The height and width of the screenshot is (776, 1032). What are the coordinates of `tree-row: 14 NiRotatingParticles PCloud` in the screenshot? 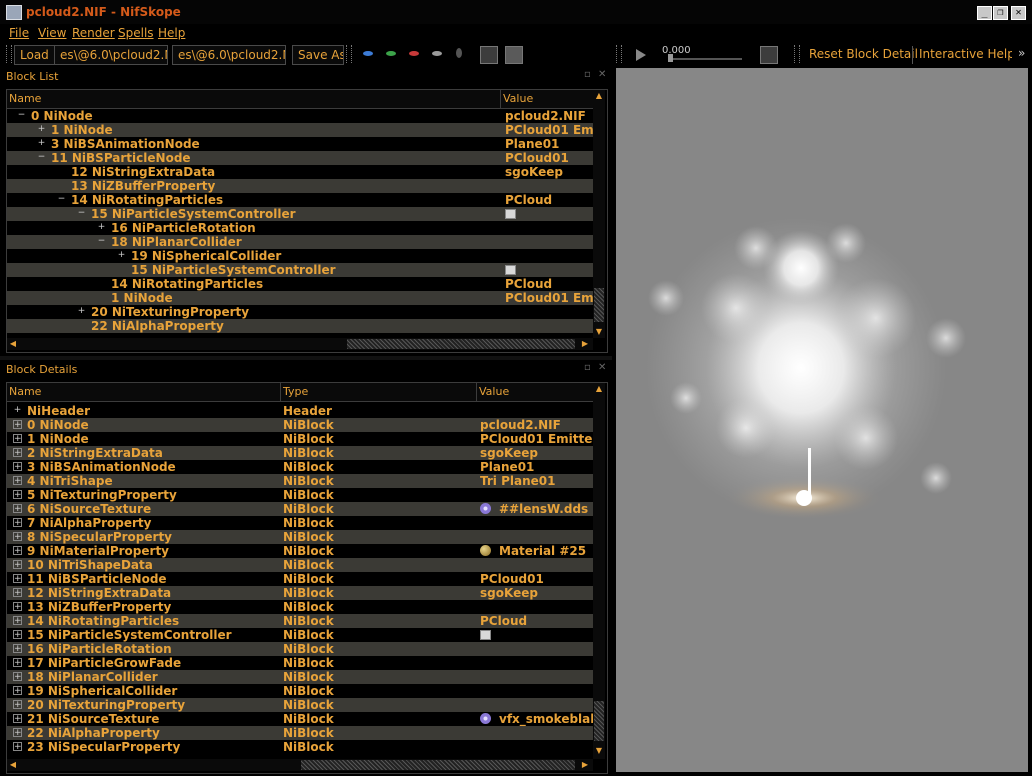 It's located at (300, 284).